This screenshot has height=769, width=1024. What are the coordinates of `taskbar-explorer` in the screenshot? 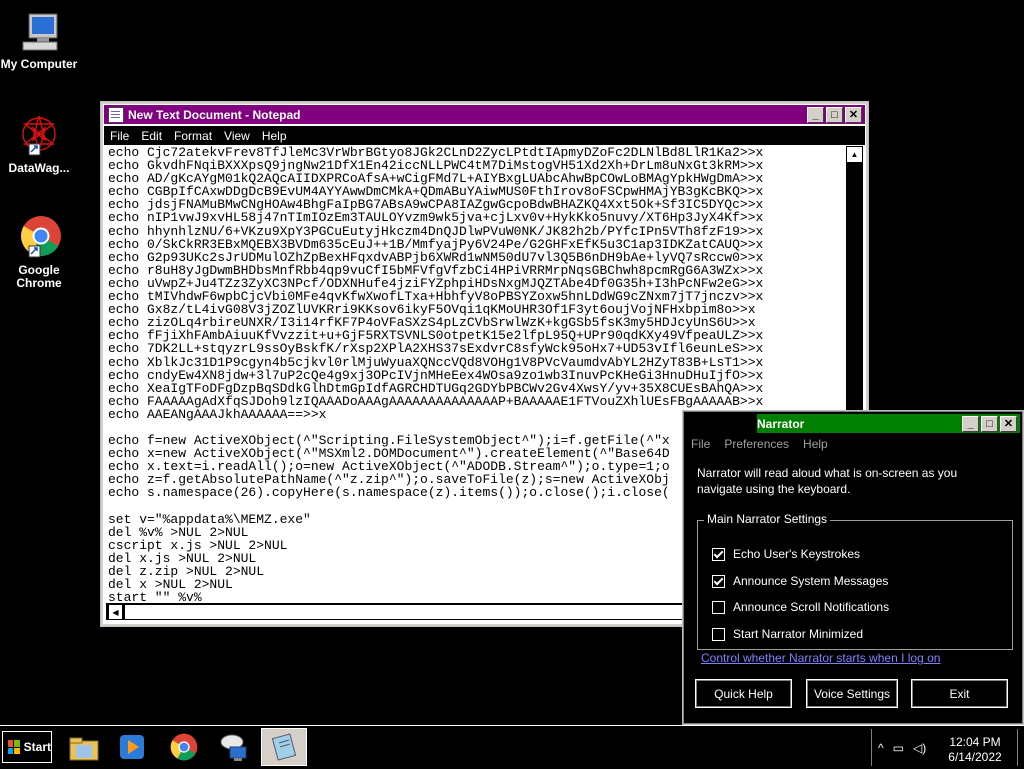 It's located at (84, 747).